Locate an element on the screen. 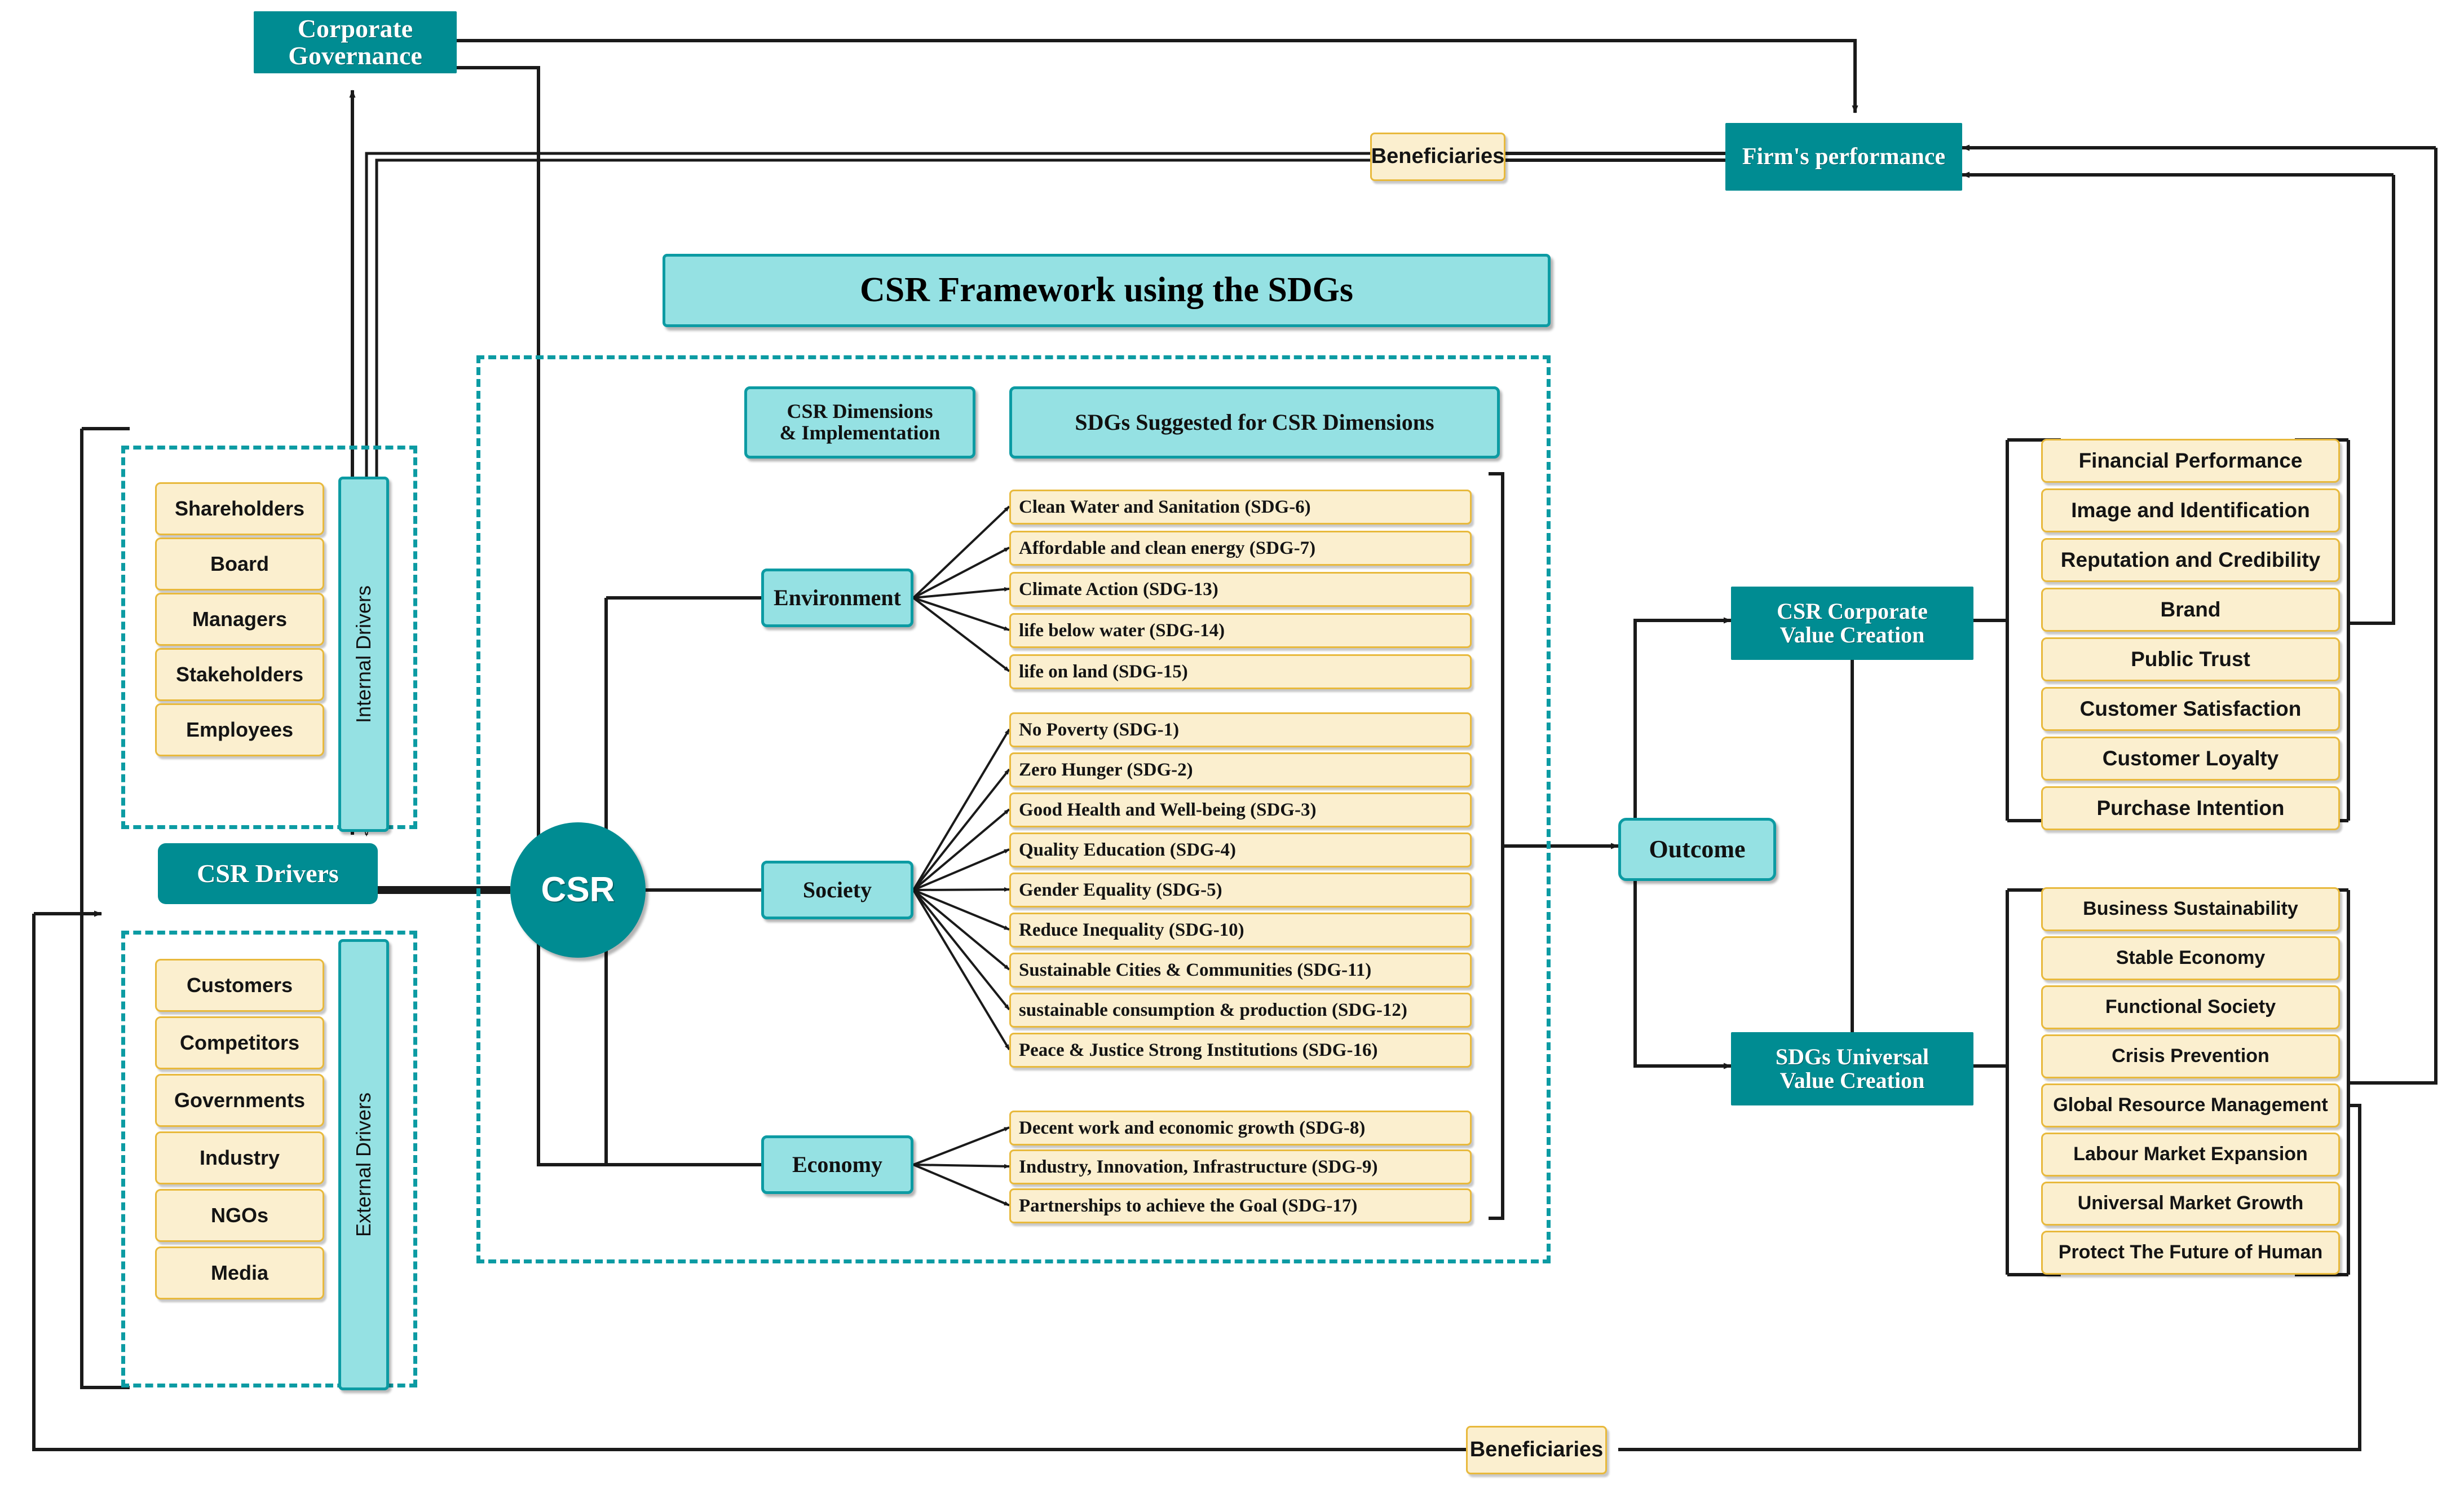 This screenshot has height=1511, width=2464. corporate-governance-label-line1: Corporate is located at coordinates (355, 28).